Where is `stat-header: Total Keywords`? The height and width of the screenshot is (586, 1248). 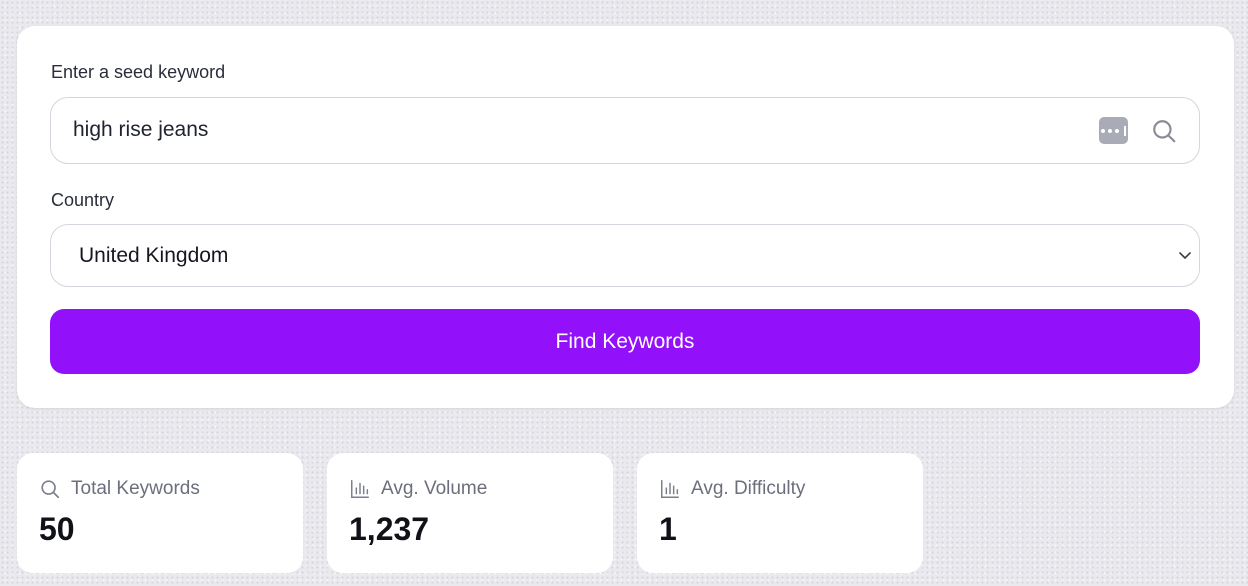
stat-header: Total Keywords is located at coordinates (119, 489).